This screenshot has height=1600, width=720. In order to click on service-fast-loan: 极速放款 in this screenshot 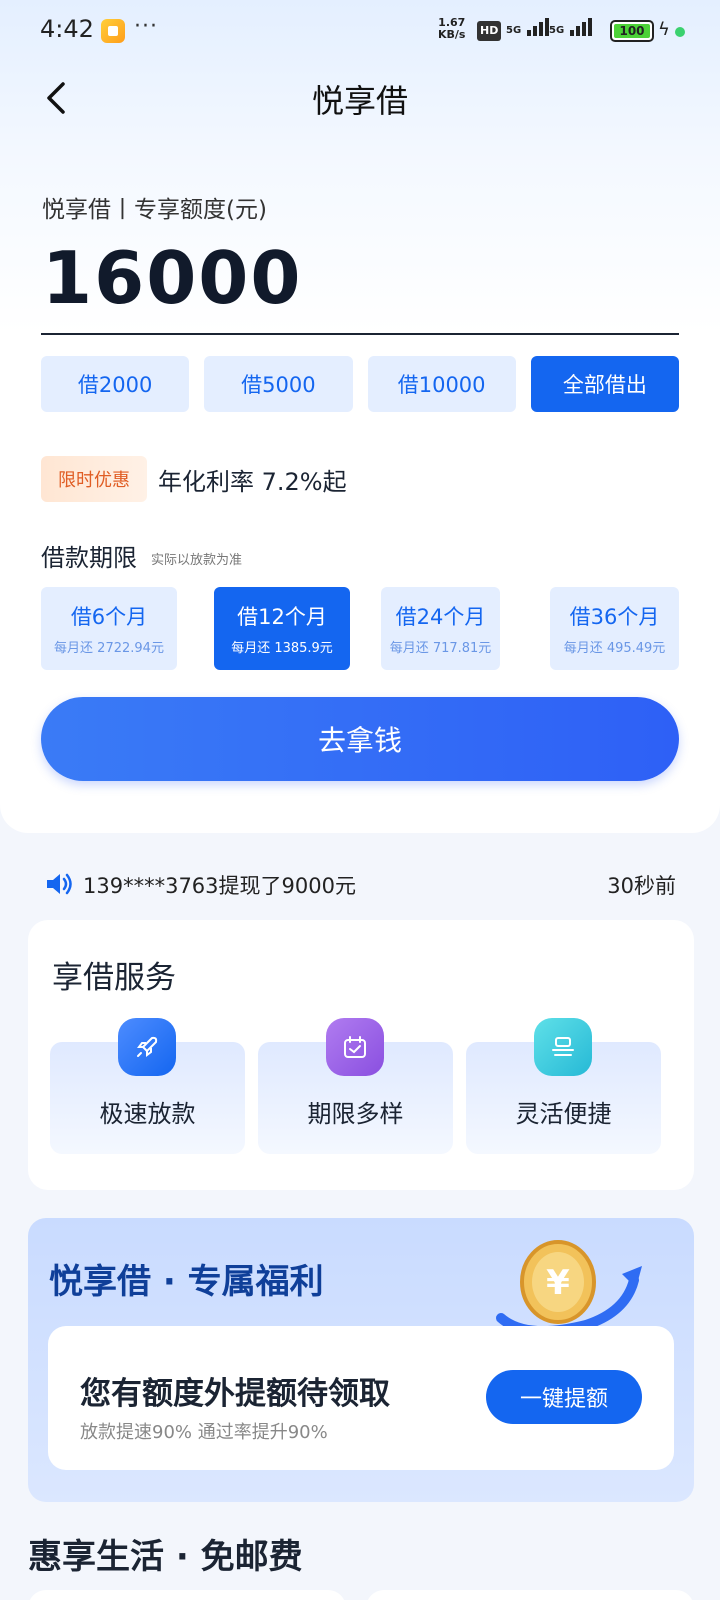, I will do `click(147, 1086)`.